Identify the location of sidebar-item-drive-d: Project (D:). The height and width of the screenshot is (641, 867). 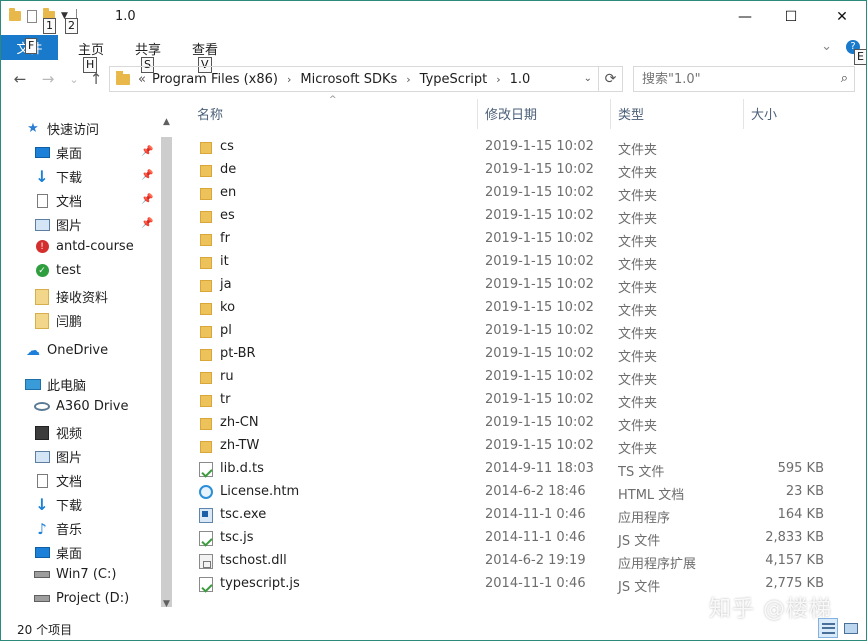
(81, 598).